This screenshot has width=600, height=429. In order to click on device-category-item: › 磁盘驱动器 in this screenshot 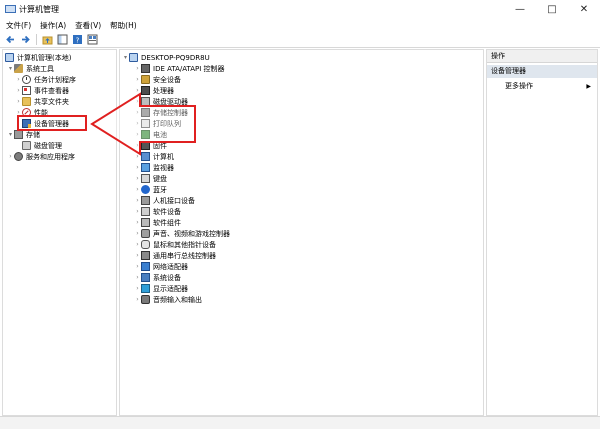, I will do `click(161, 101)`.